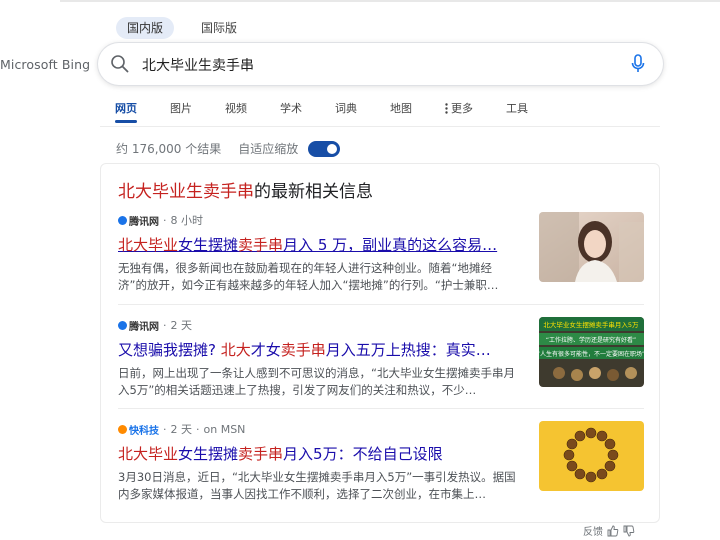 This screenshot has width=720, height=540. Describe the element at coordinates (593, 530) in the screenshot. I see `feedback-label: 反馈` at that location.